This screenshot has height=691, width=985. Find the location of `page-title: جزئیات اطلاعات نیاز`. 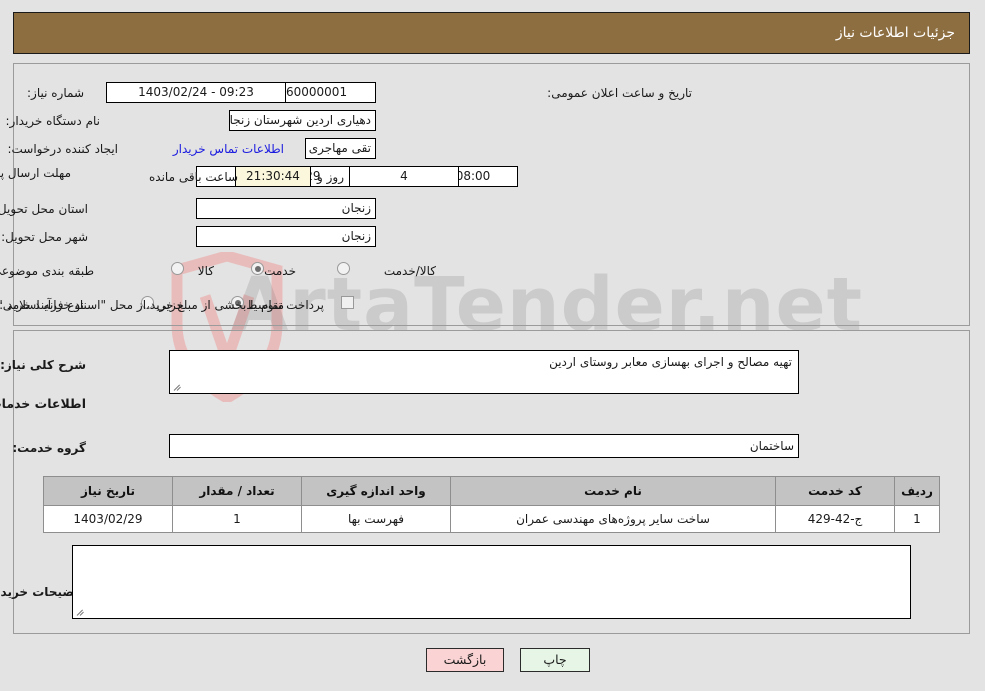

page-title: جزئیات اطلاعات نیاز is located at coordinates (896, 33).